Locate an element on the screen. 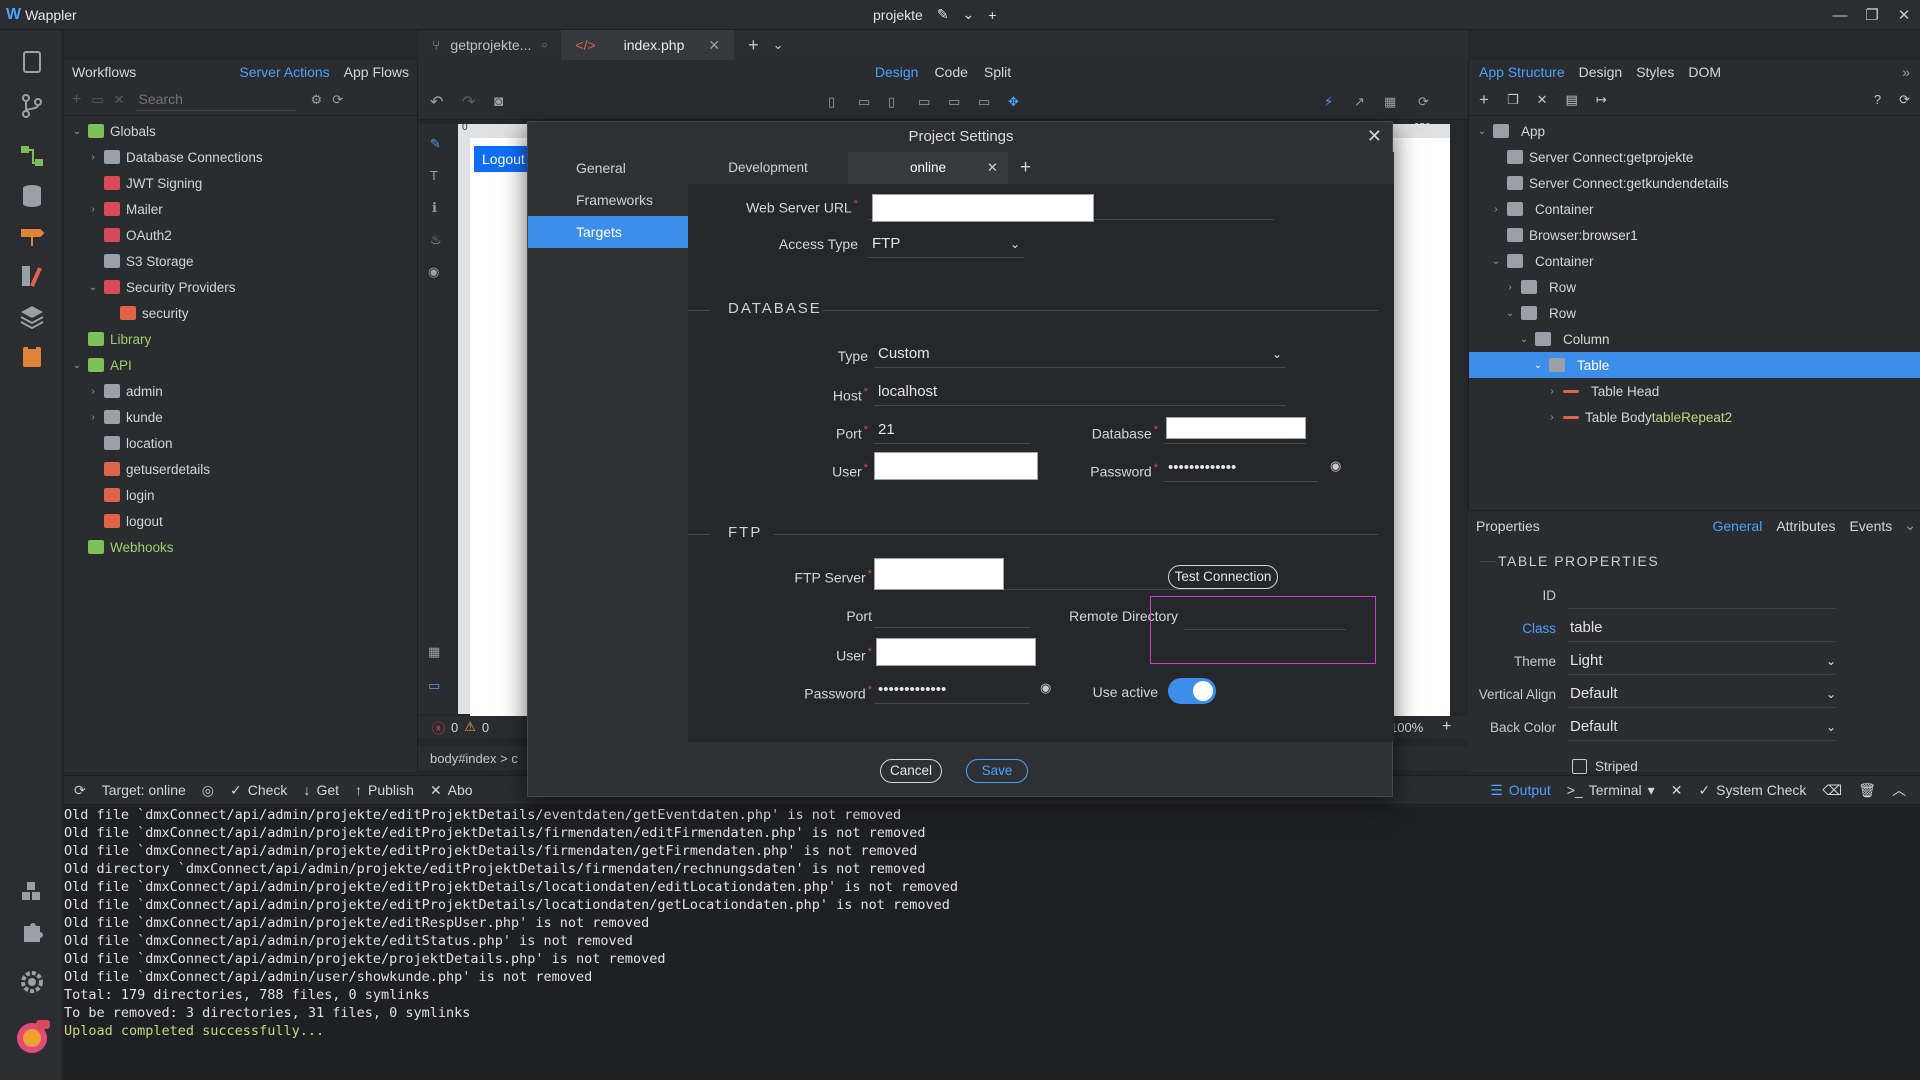 The height and width of the screenshot is (1080, 1920). cancel-button: Cancel is located at coordinates (911, 771).